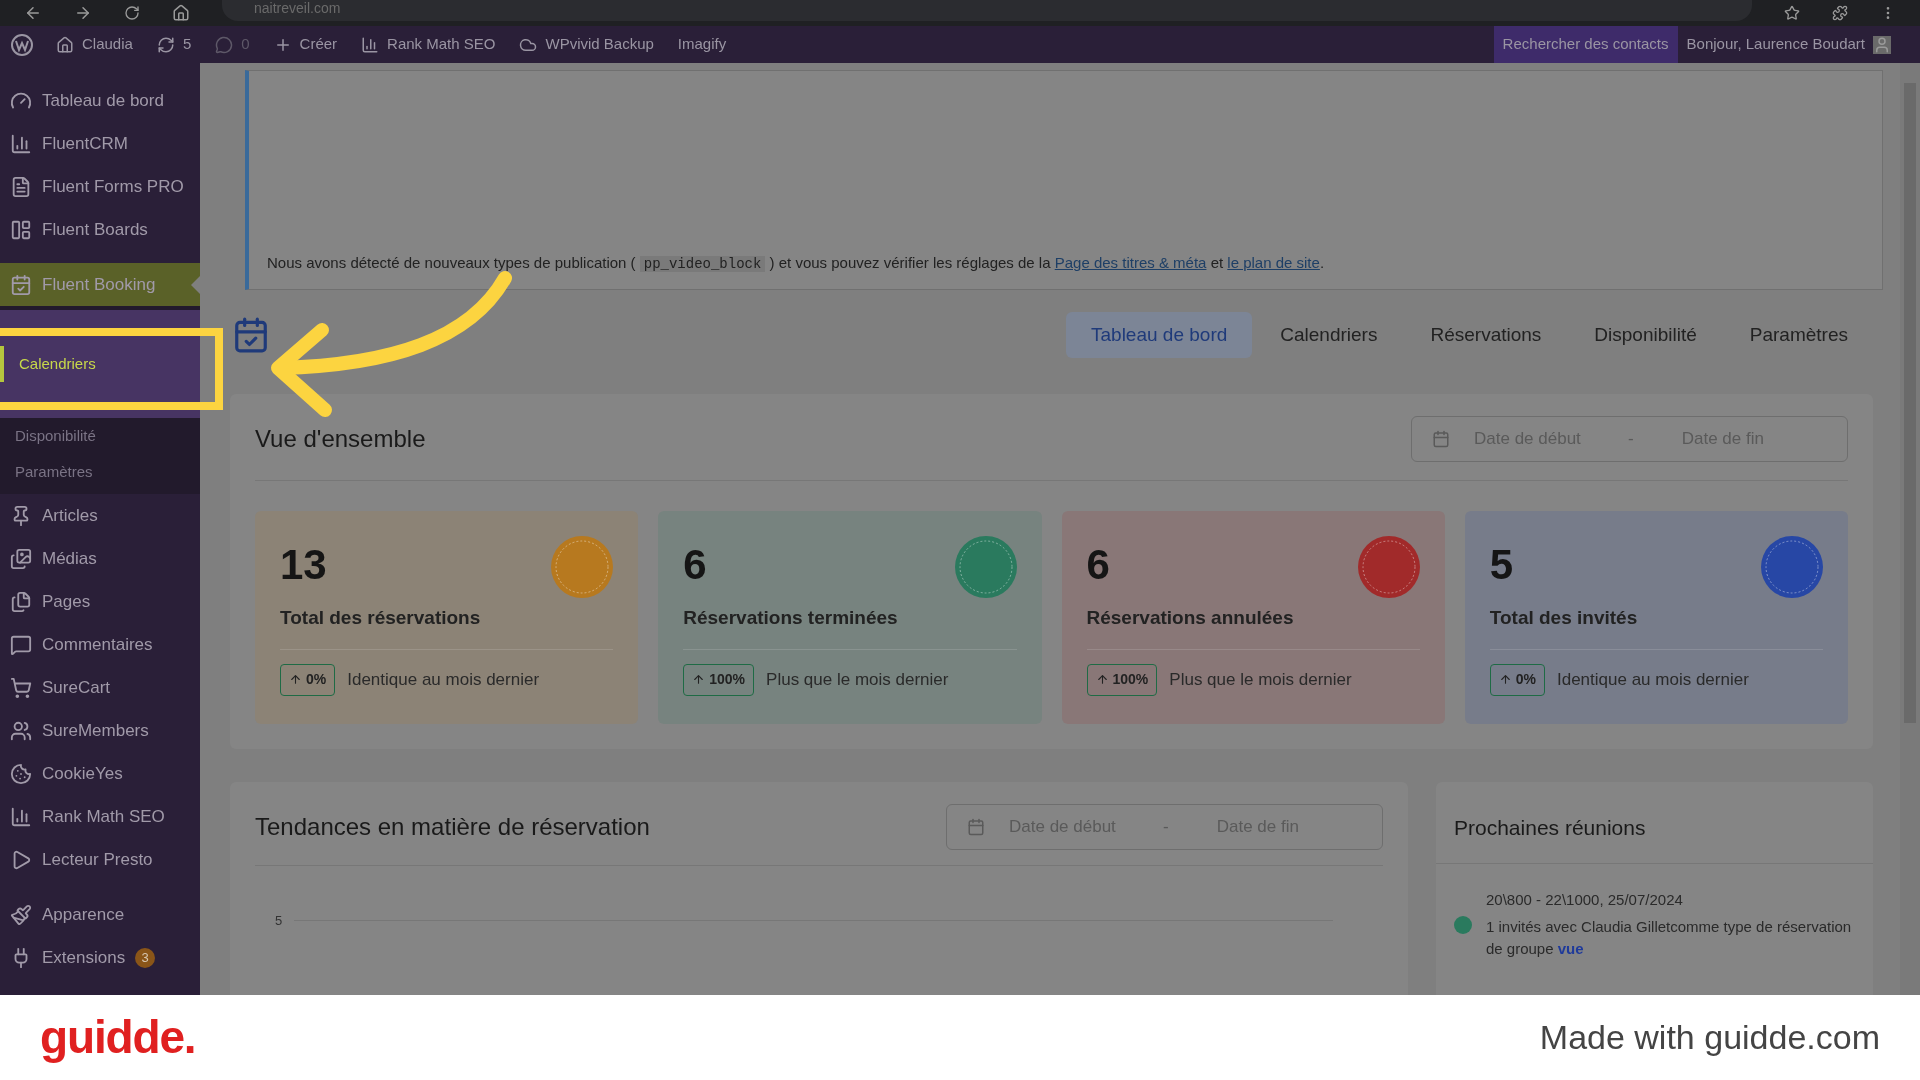 Image resolution: width=1920 pixels, height=1080 pixels. I want to click on credit-text: Made with guidde.com, so click(1709, 1037).